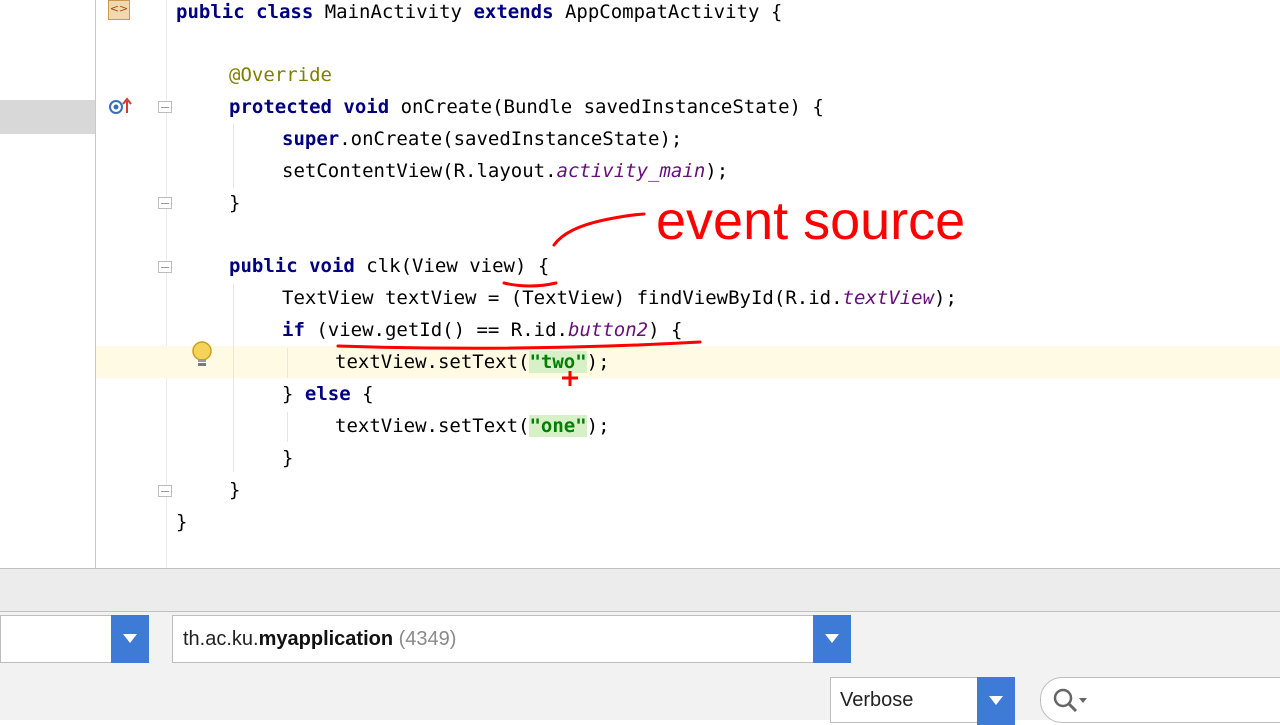 This screenshot has height=725, width=1280. What do you see at coordinates (472, 426) in the screenshot?
I see `code-line: textView.setText("one");` at bounding box center [472, 426].